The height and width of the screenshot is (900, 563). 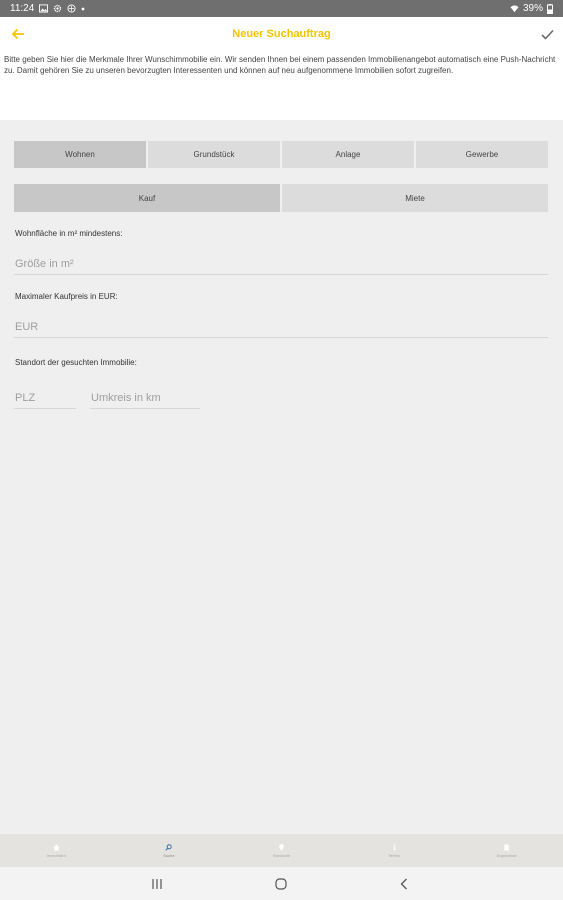 What do you see at coordinates (281, 847) in the screenshot?
I see `location-pin-icon` at bounding box center [281, 847].